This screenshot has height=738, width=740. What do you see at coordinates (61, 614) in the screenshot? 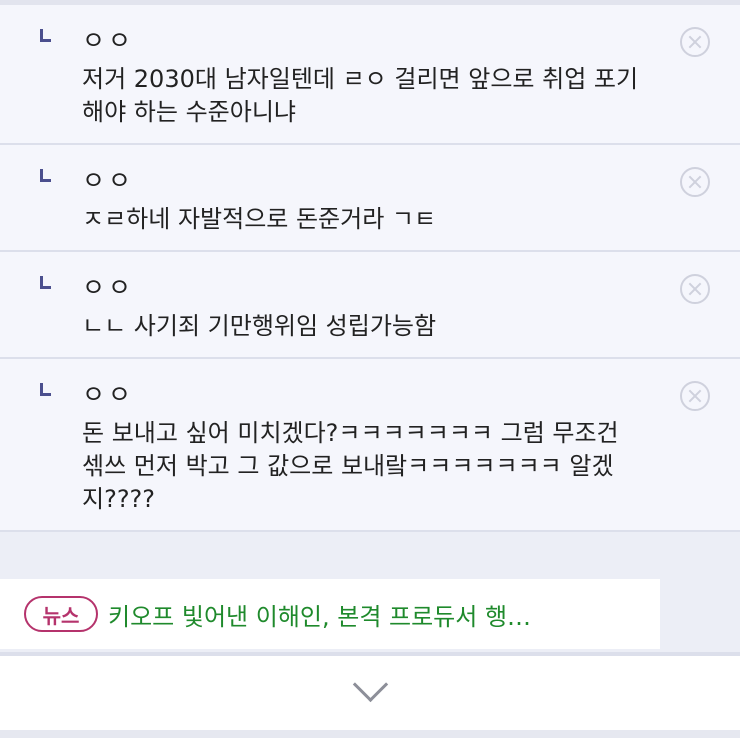
I see `news-badge: 뉴스` at bounding box center [61, 614].